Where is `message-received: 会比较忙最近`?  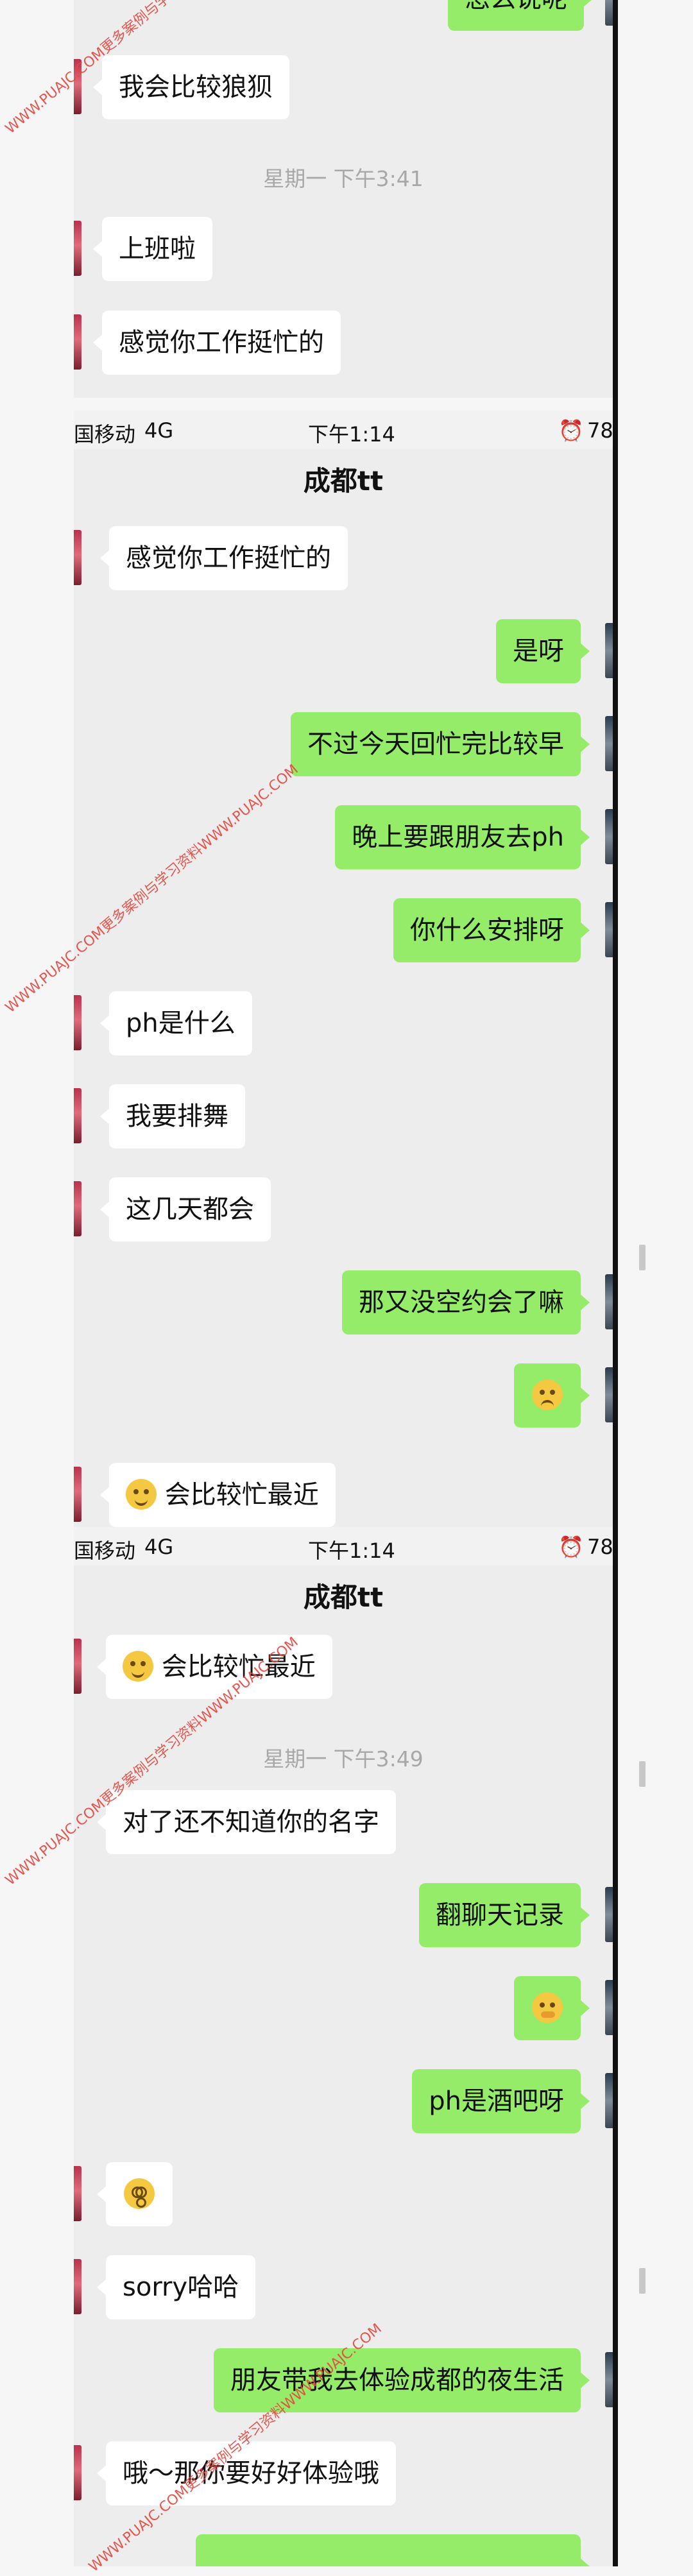
message-received: 会比较忙最近 is located at coordinates (344, 1667).